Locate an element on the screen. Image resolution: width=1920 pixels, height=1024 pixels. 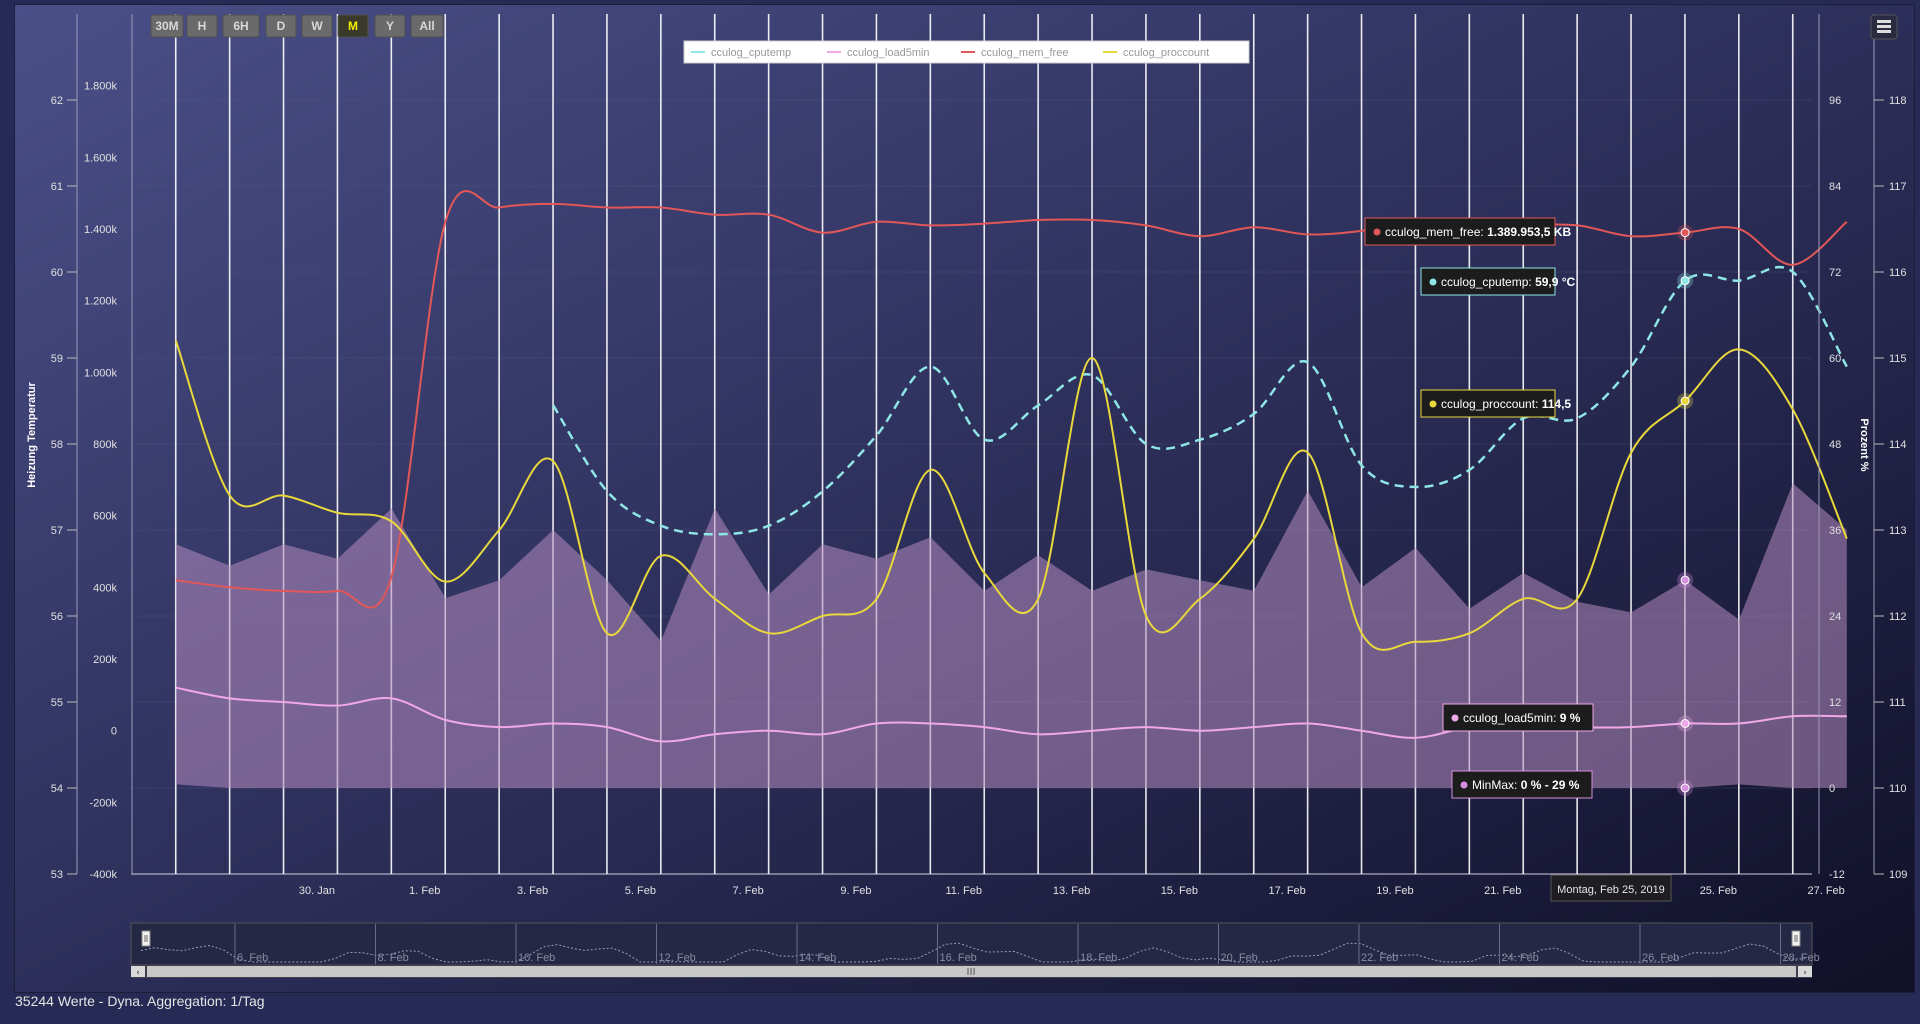
temp-tick-label: 54 is located at coordinates (57, 789).